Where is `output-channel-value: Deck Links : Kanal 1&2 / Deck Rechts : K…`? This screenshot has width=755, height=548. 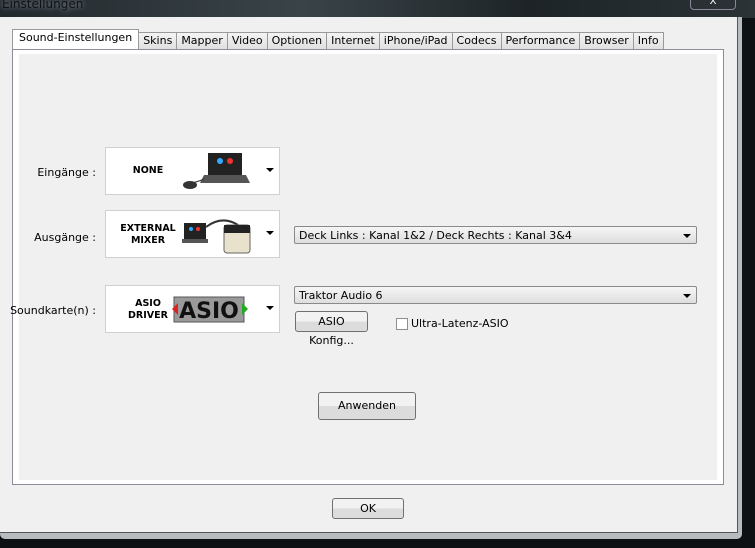
output-channel-value: Deck Links : Kanal 1&2 / Deck Rechts : K… is located at coordinates (435, 235).